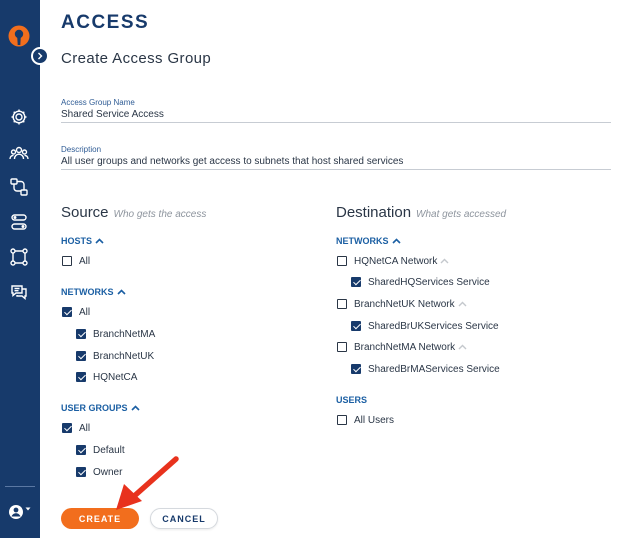 Image resolution: width=620 pixels, height=538 pixels. What do you see at coordinates (77, 241) in the screenshot?
I see `source-hosts-heading-text: HOSTS` at bounding box center [77, 241].